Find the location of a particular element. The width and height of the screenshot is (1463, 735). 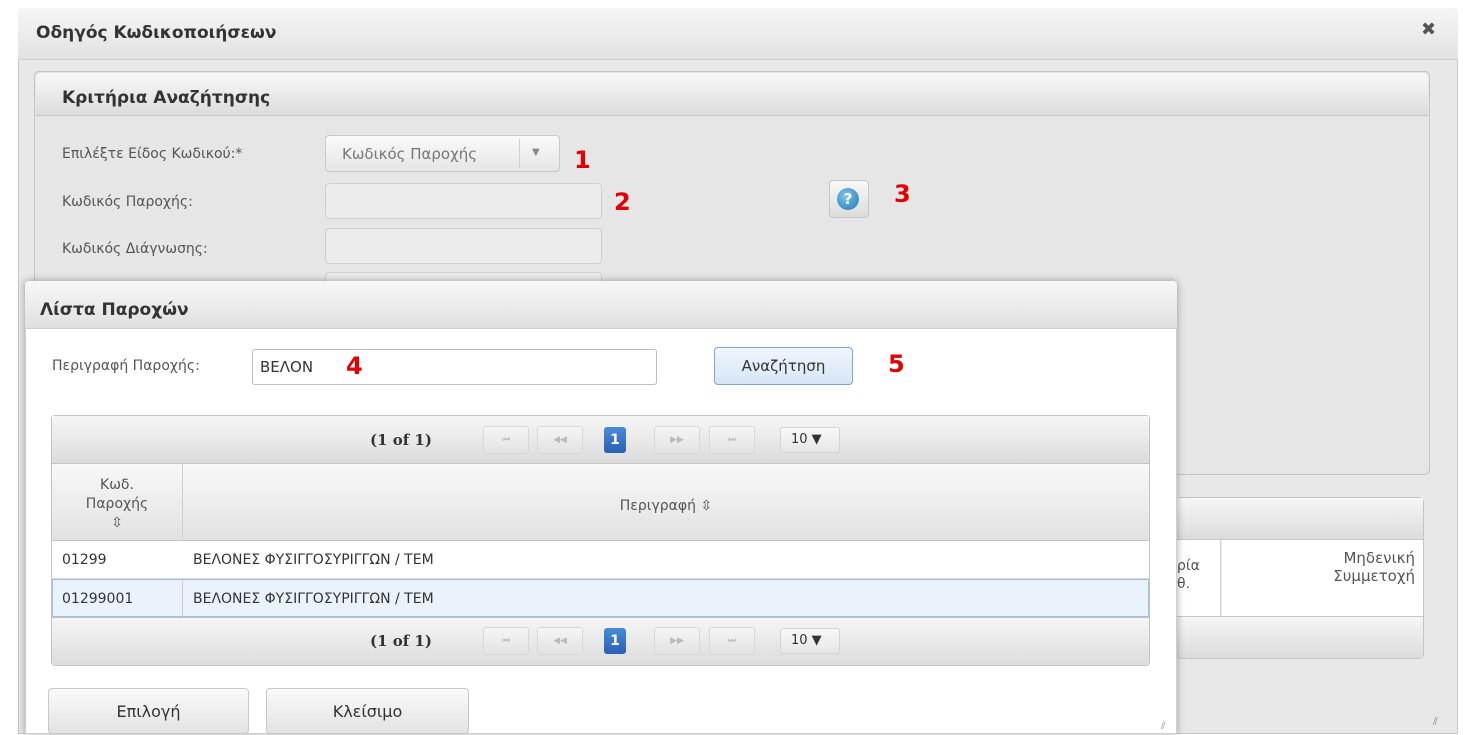

code-type-select-value: Κωδικός Παροχής is located at coordinates (410, 154).